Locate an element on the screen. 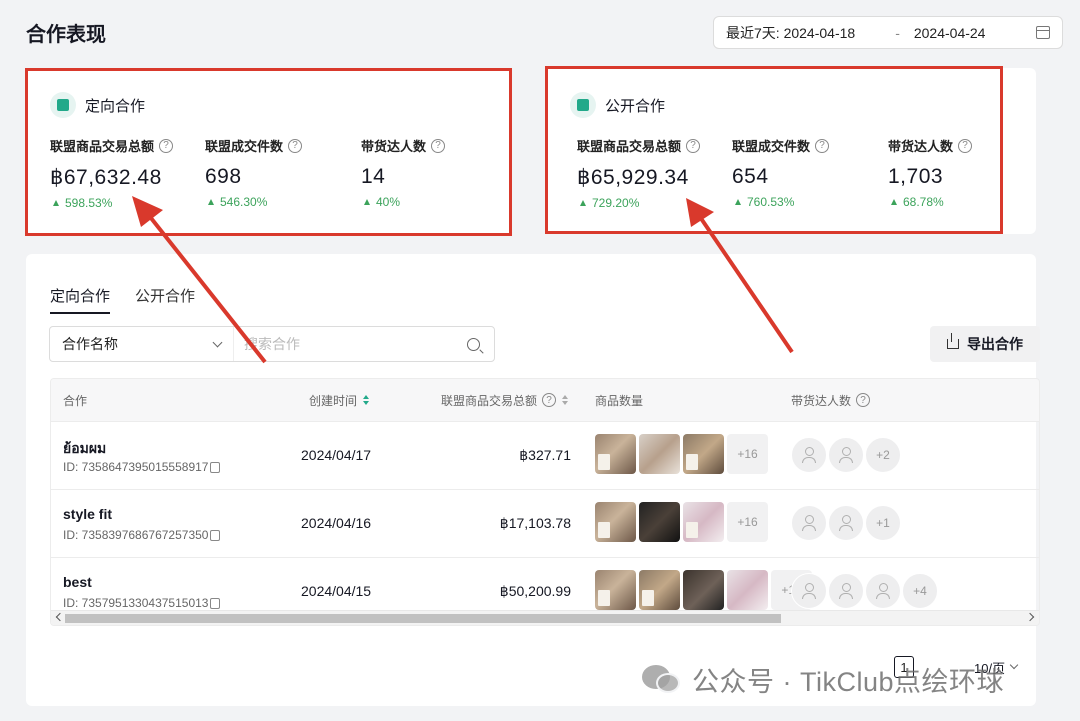 This screenshot has width=1080, height=721. col-gmv-label: 联盟商品交易总额 is located at coordinates (489, 400).